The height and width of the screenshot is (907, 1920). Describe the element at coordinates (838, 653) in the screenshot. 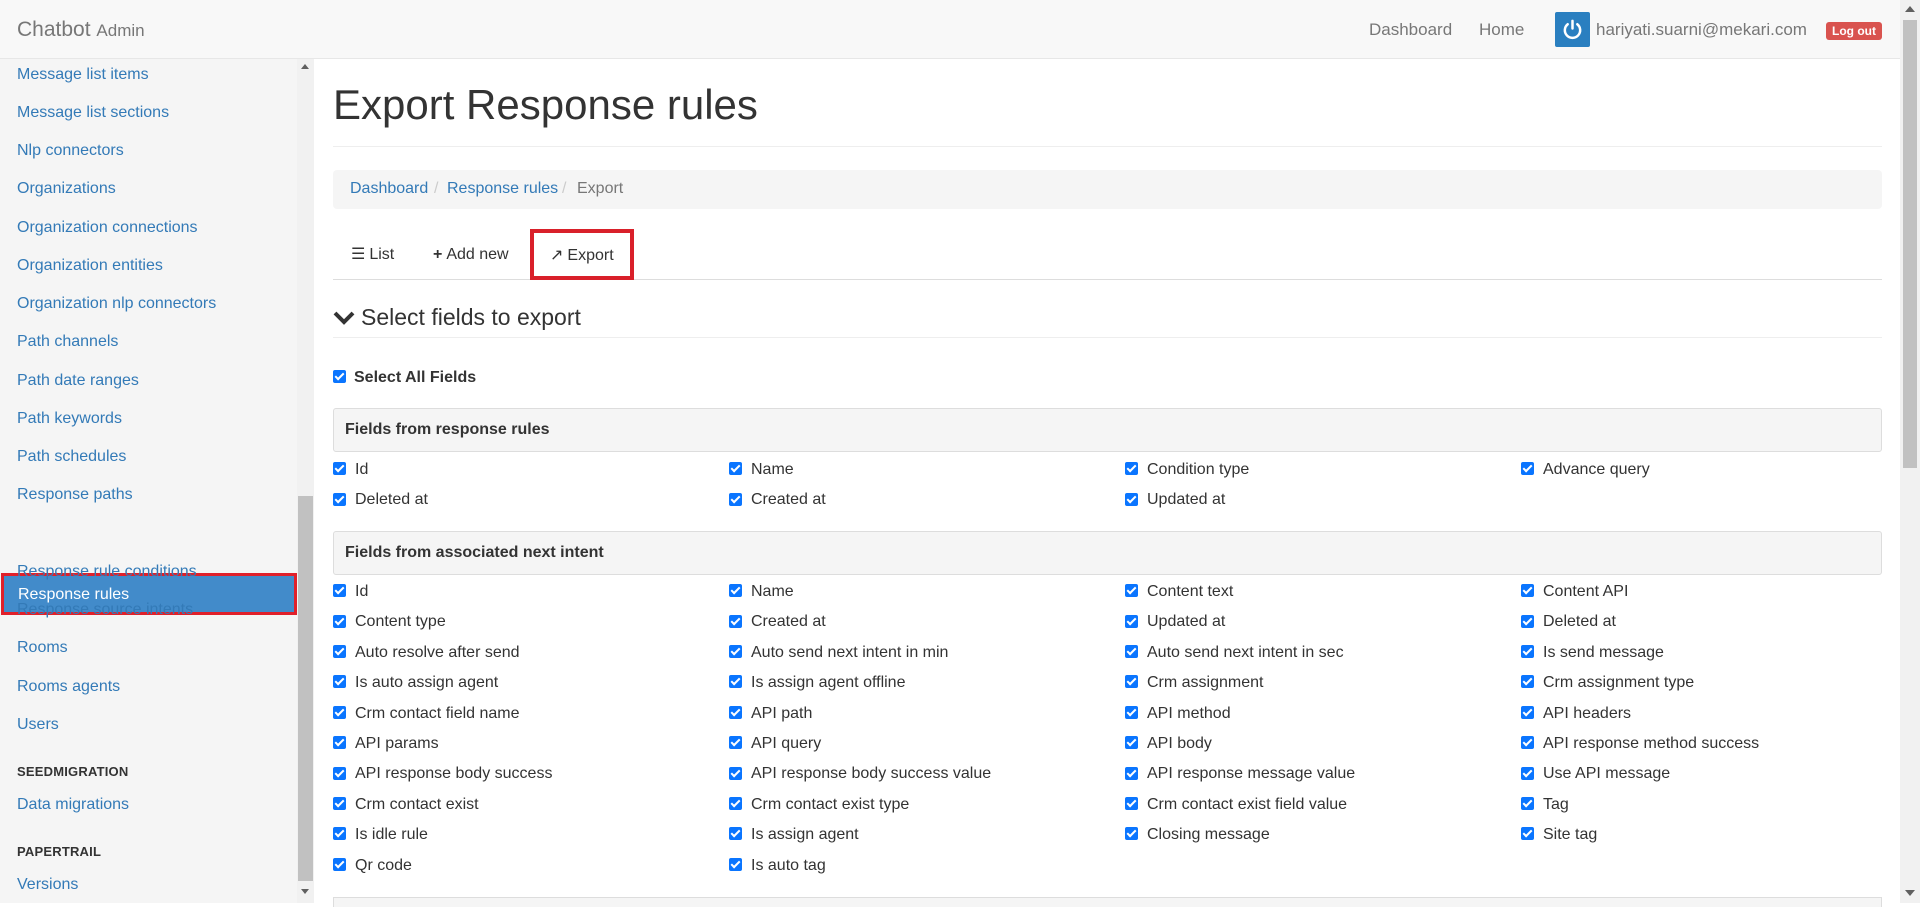

I see `field-checkbox: Auto send next intent in min` at that location.